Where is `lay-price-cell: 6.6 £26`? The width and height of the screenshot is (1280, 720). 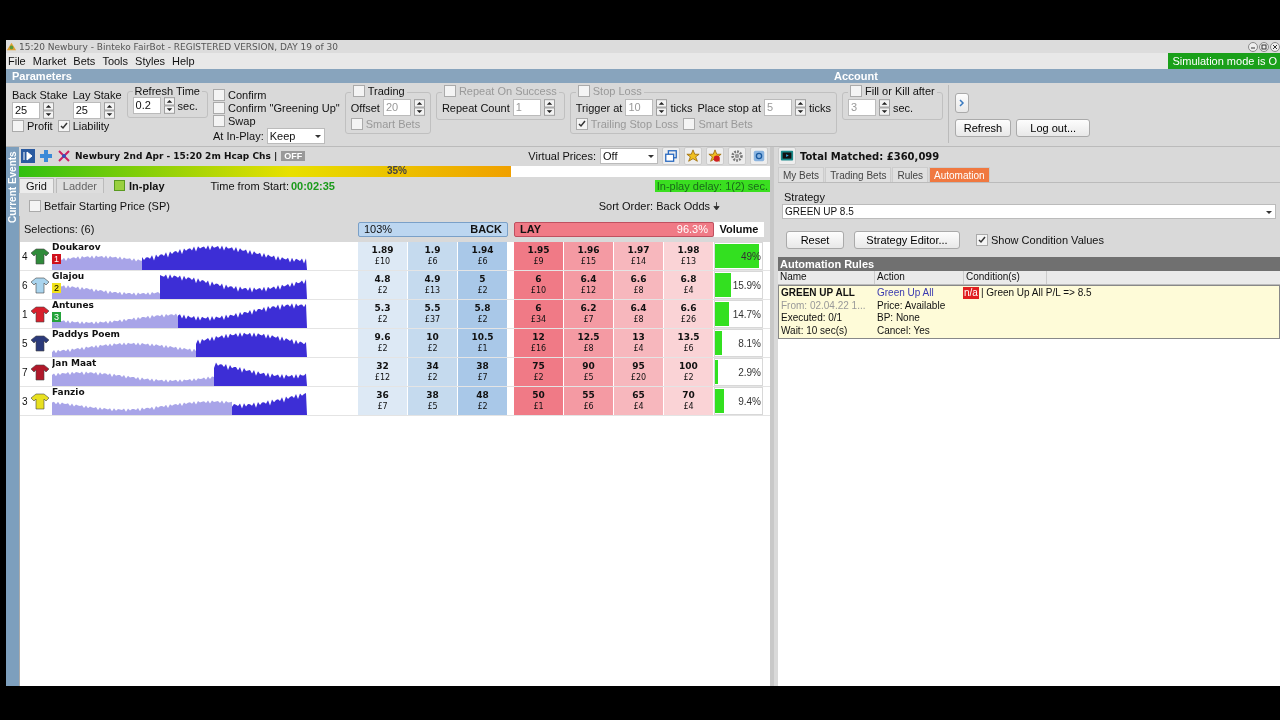 lay-price-cell: 6.6 £26 is located at coordinates (689, 314).